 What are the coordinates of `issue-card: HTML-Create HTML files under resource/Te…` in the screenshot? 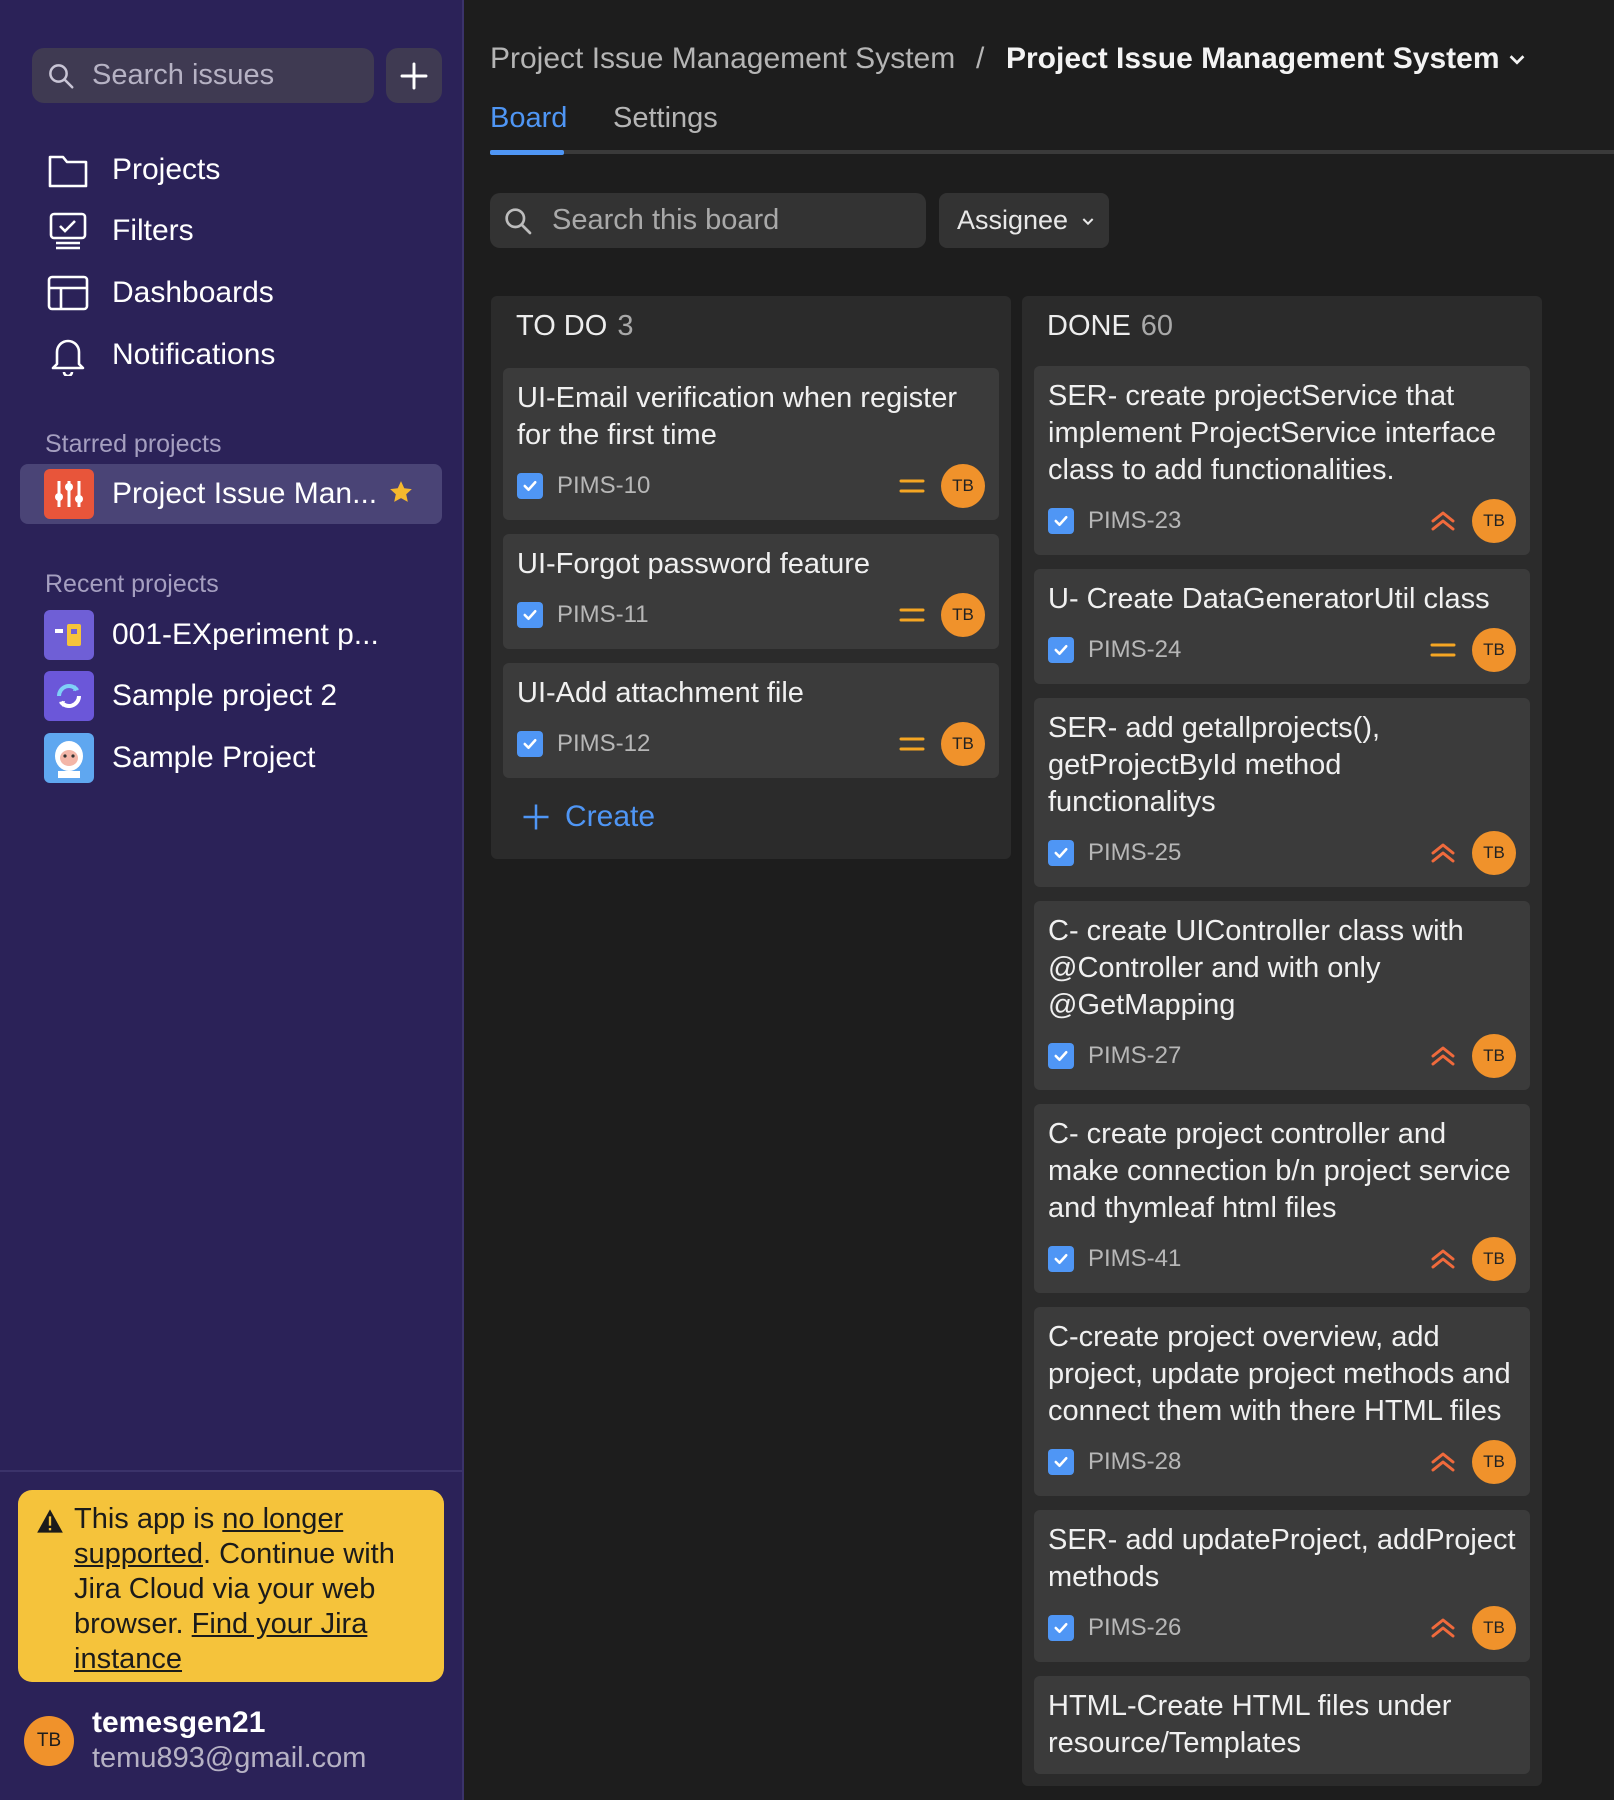 It's located at (1282, 1725).